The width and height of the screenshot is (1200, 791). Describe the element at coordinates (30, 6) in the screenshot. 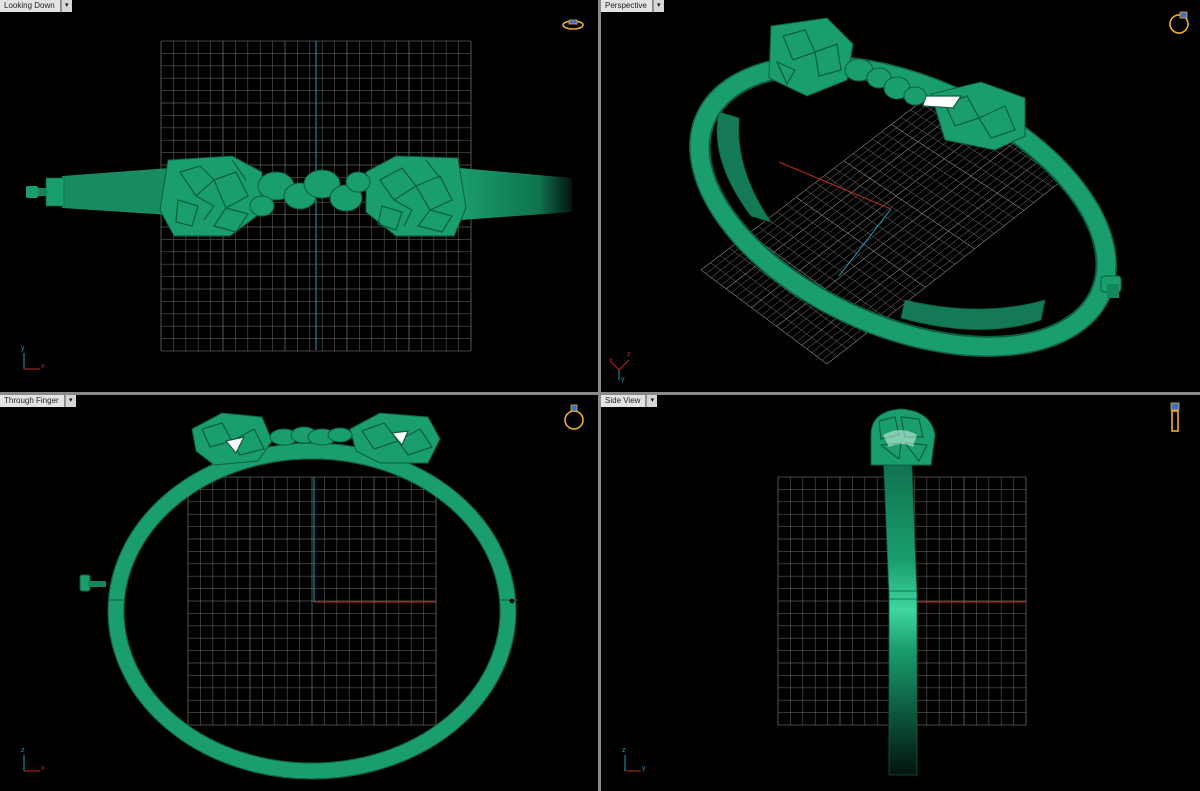

I see `viewport-label: Looking Down` at that location.